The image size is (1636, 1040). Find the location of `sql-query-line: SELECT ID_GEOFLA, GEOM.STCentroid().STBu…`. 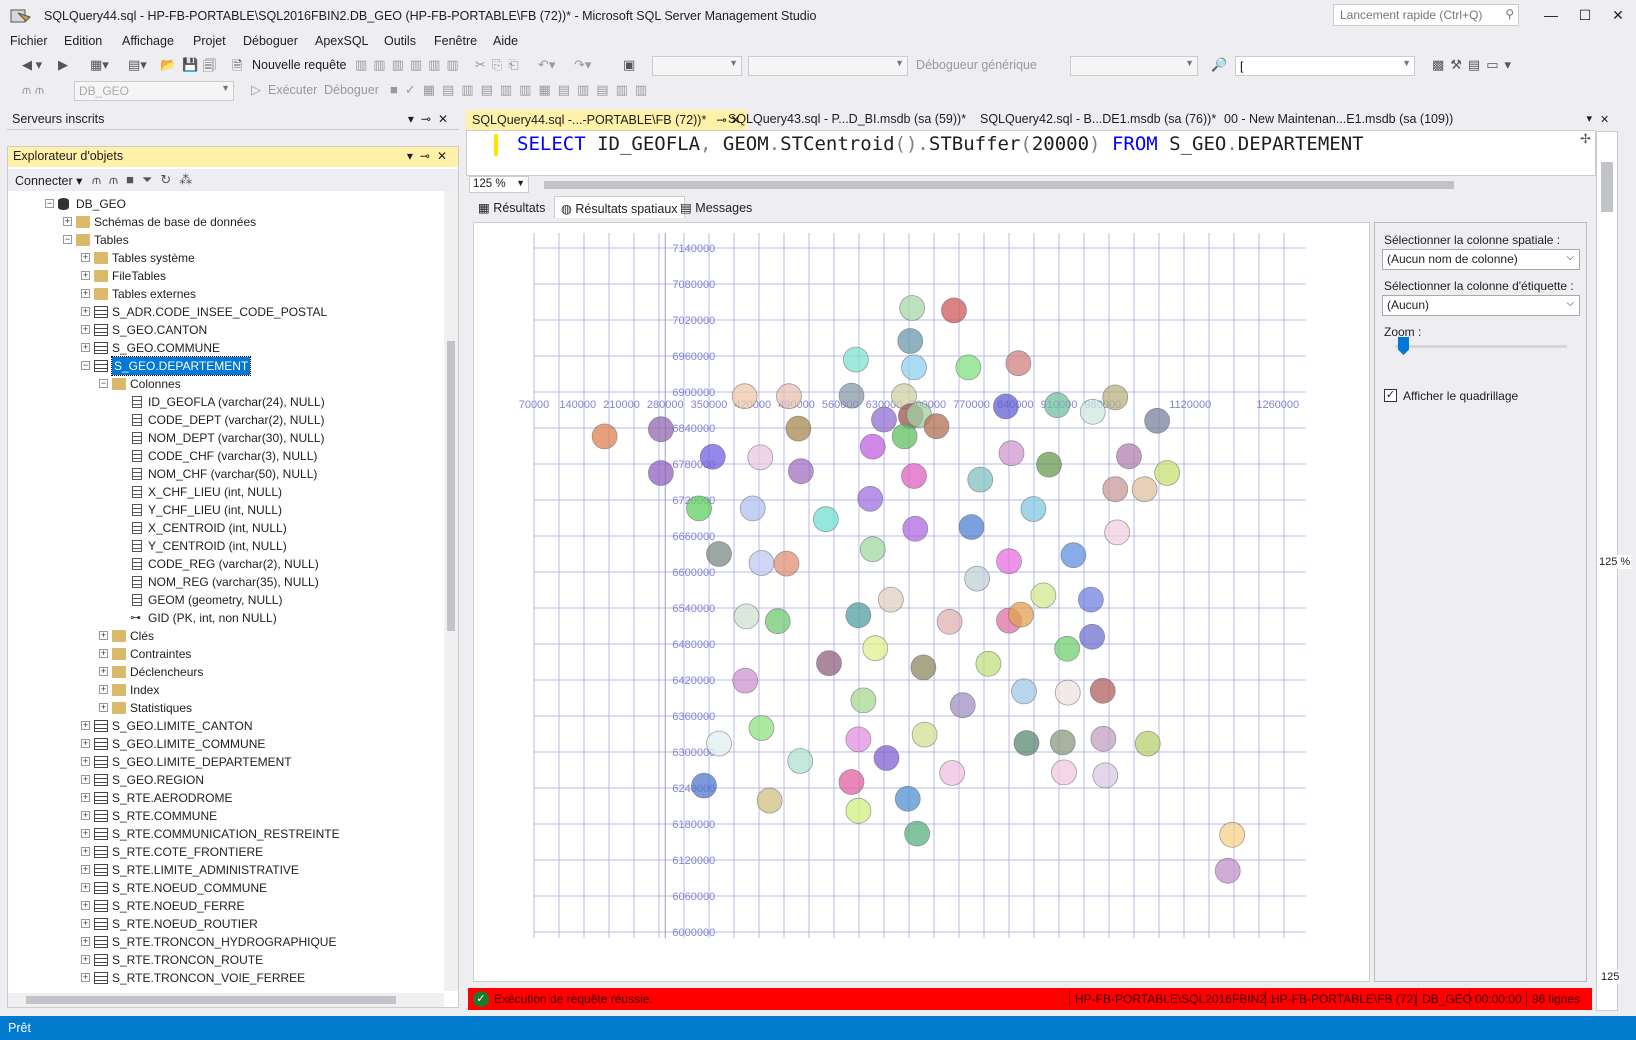

sql-query-line: SELECT ID_GEOFLA, GEOM.STCentroid().STBu… is located at coordinates (940, 144).